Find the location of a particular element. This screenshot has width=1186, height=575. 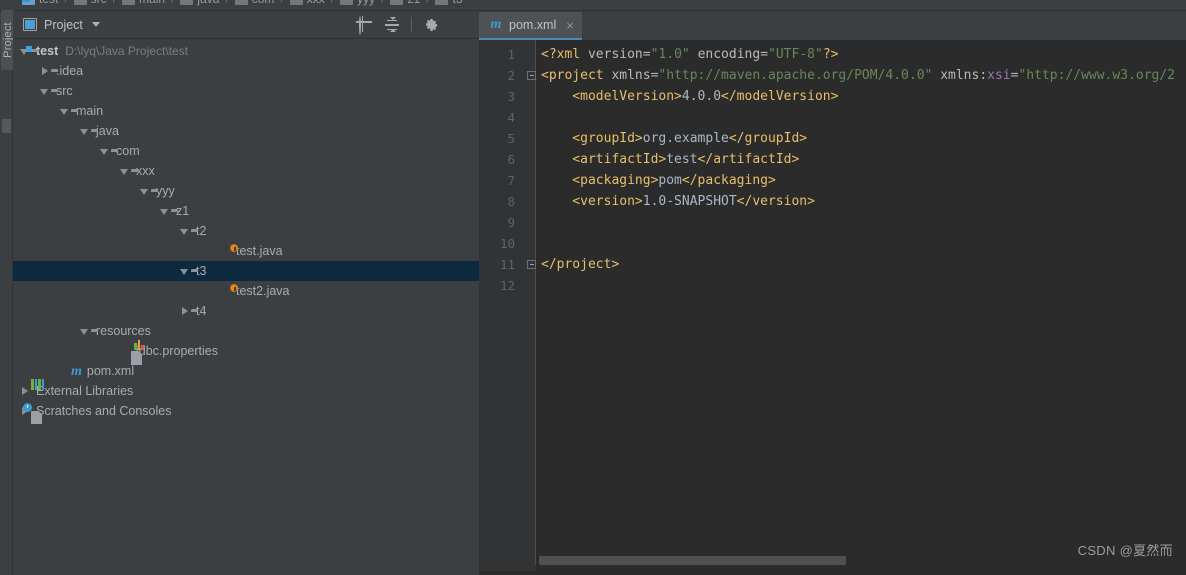

code-token: </project> is located at coordinates (580, 264).